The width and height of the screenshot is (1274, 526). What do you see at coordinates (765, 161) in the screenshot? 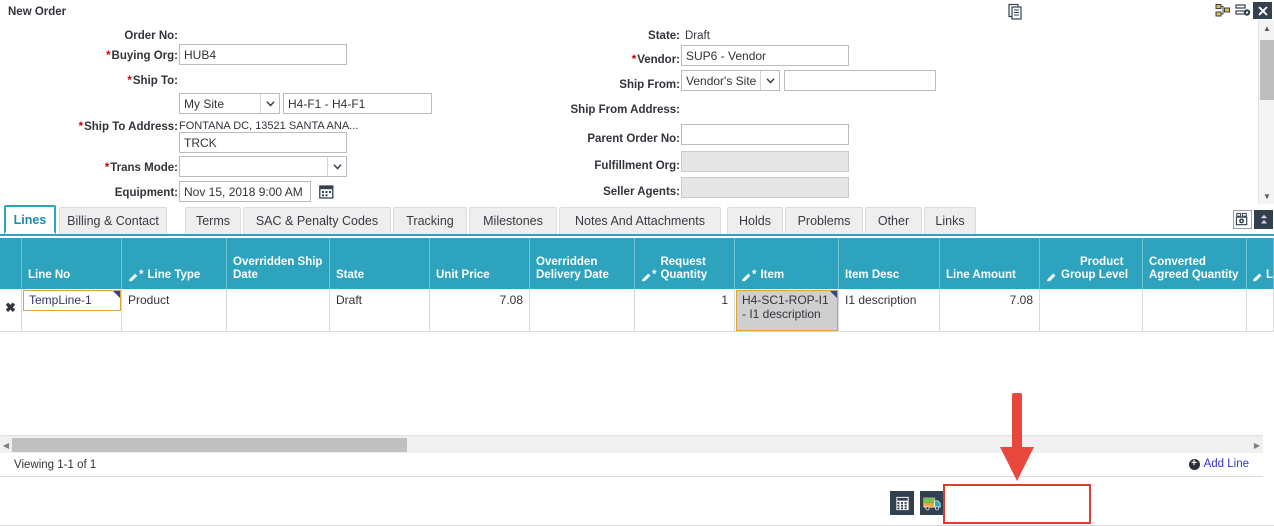
I see `fulfillment-org-input` at bounding box center [765, 161].